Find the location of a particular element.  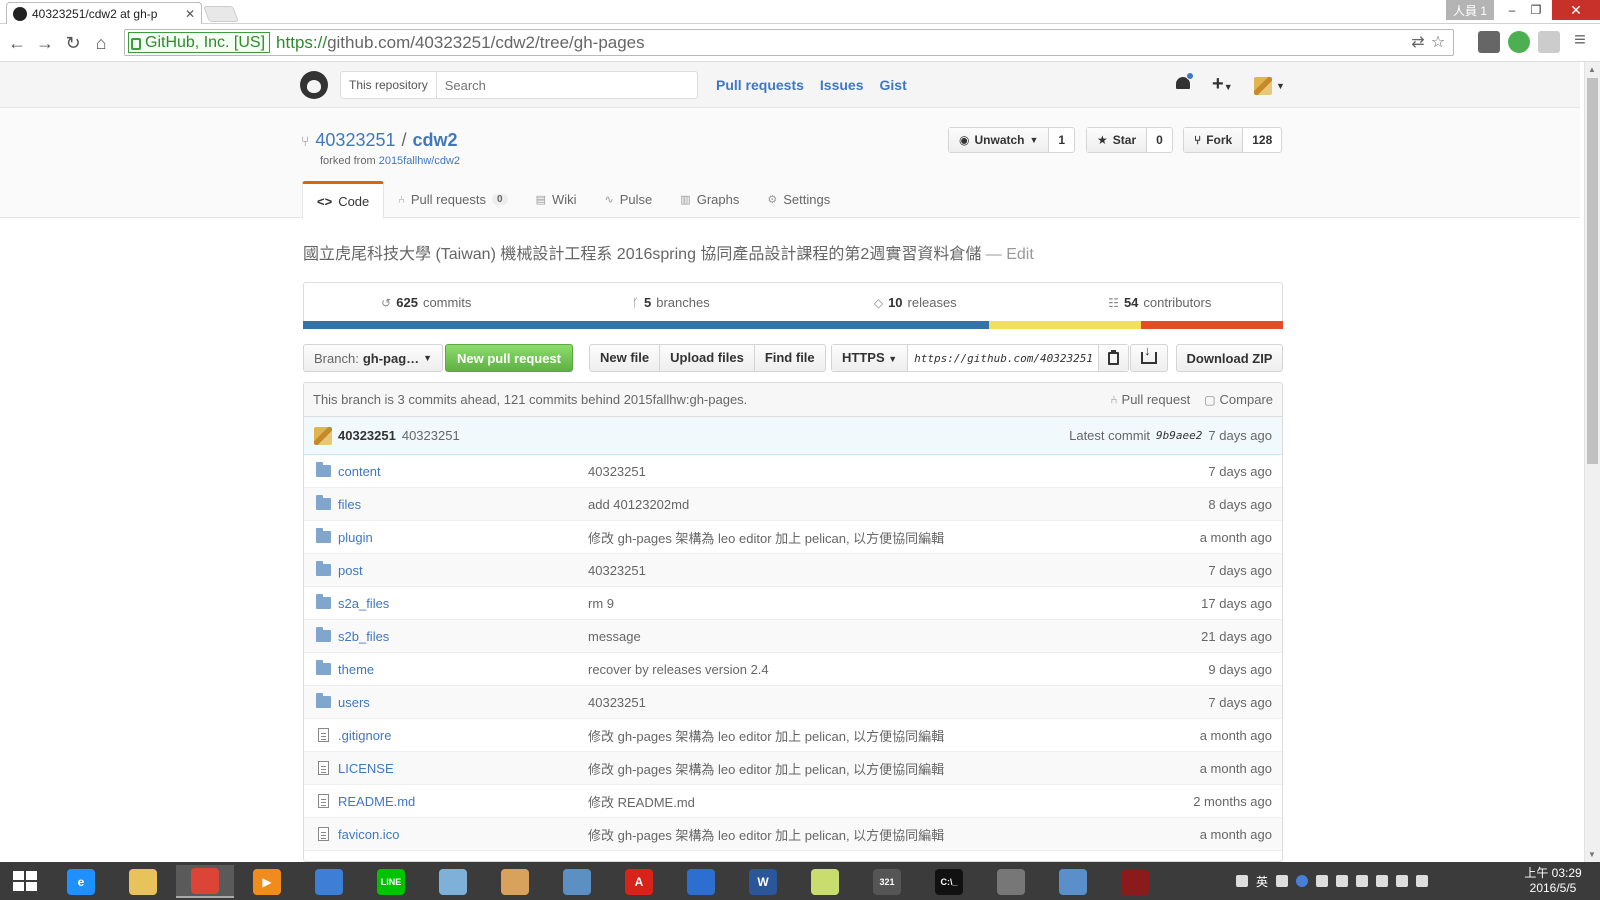

green-extension-icon is located at coordinates (1519, 42).